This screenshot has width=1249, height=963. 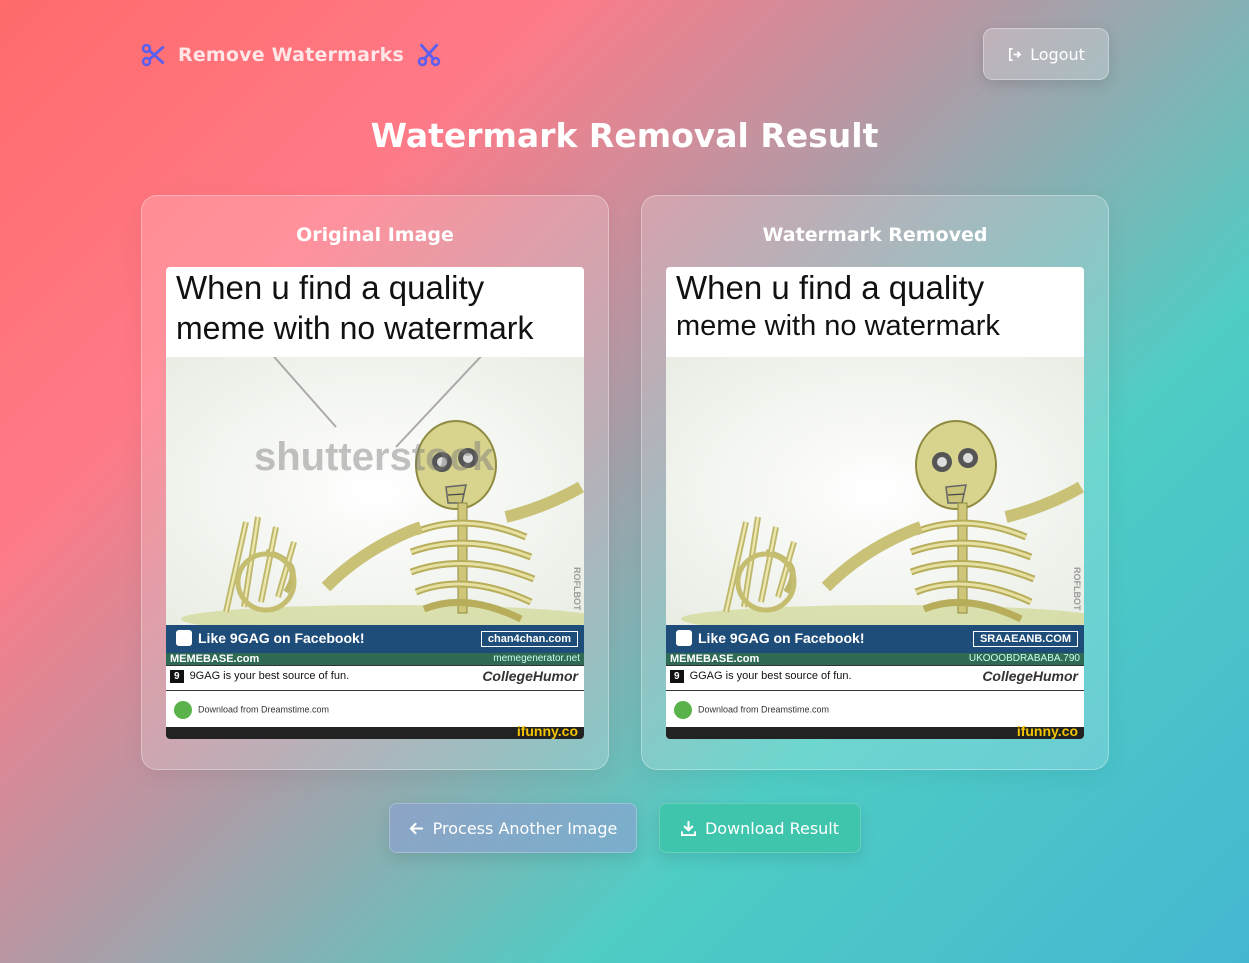 I want to click on watermark-strip: MEMEBASE.com UKOOOBDRABABA.790, so click(x=875, y=659).